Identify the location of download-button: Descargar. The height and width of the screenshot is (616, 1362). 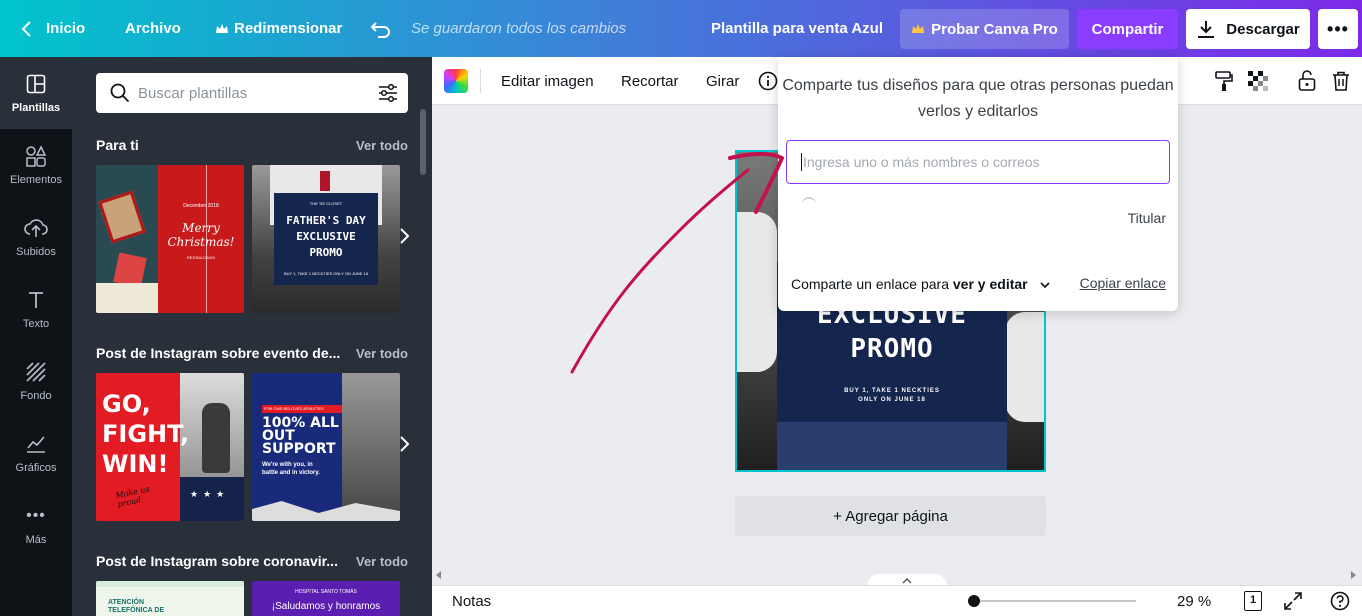
(1248, 29).